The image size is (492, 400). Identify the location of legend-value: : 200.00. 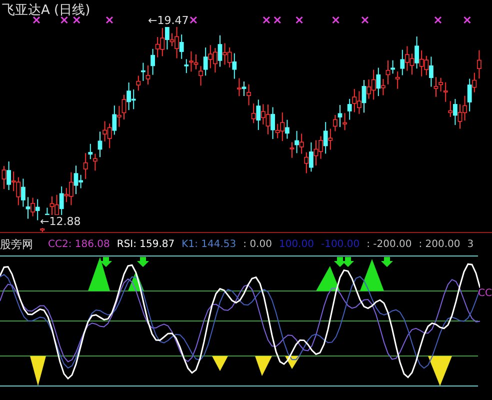
(439, 244).